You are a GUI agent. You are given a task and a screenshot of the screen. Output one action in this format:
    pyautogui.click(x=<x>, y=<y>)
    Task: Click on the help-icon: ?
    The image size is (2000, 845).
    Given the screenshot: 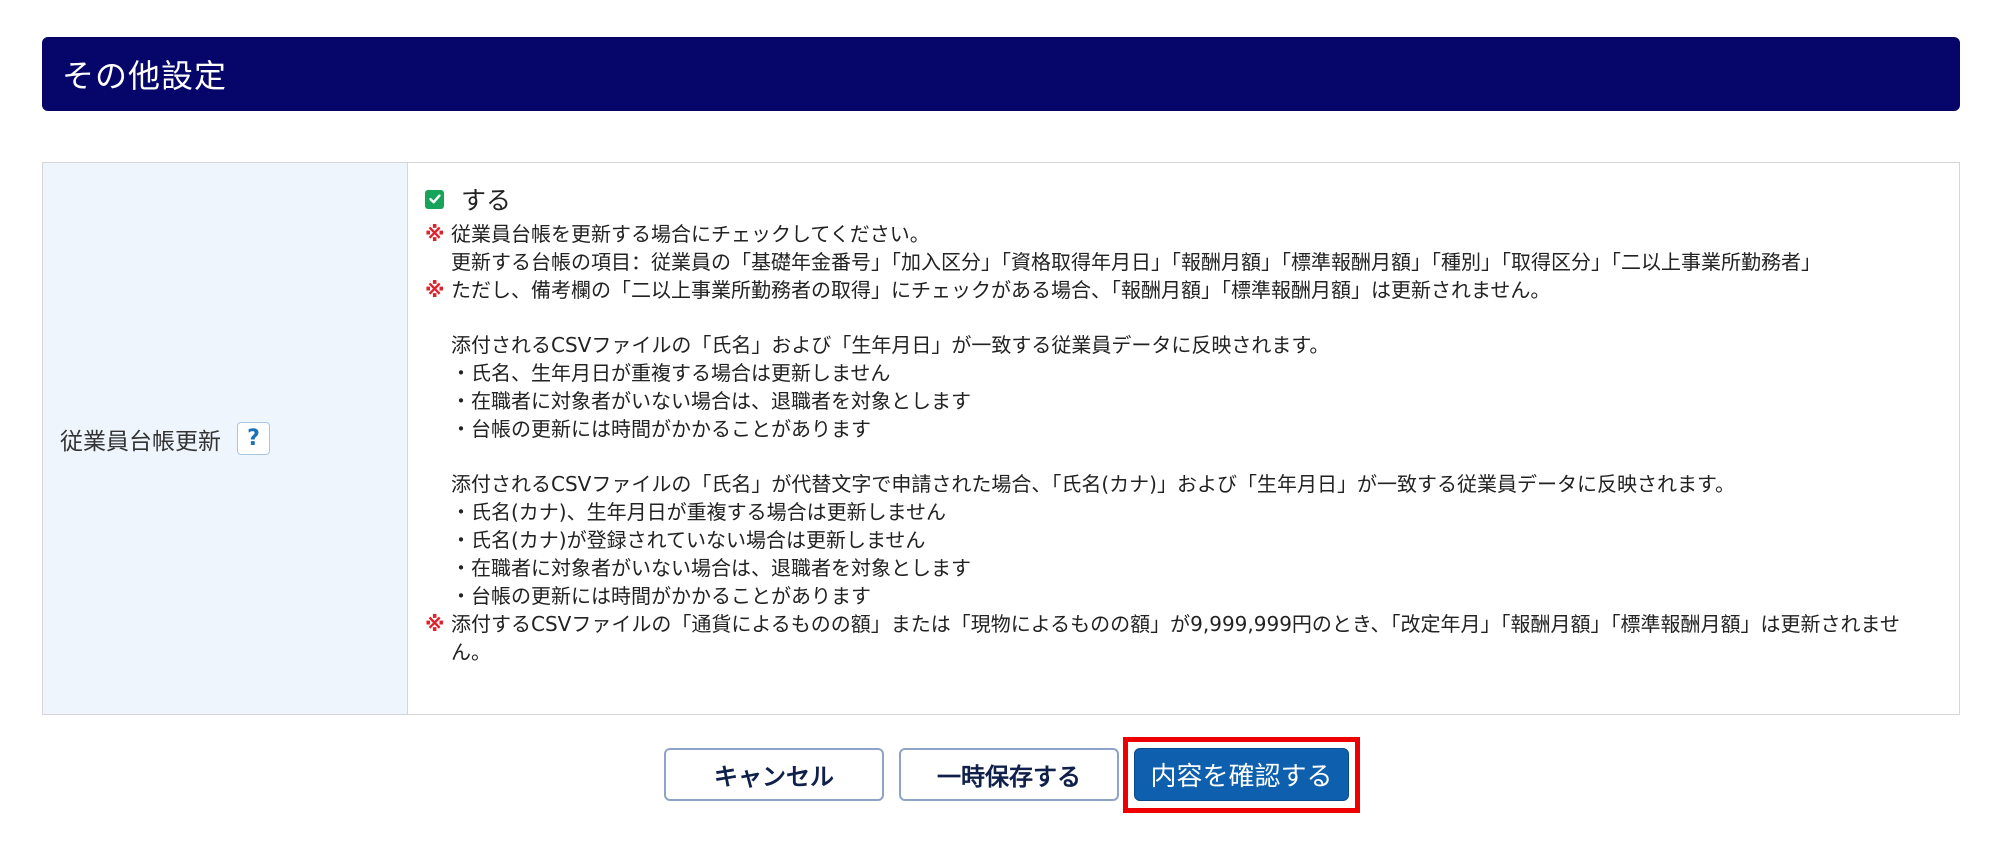 What is the action you would take?
    pyautogui.click(x=253, y=438)
    